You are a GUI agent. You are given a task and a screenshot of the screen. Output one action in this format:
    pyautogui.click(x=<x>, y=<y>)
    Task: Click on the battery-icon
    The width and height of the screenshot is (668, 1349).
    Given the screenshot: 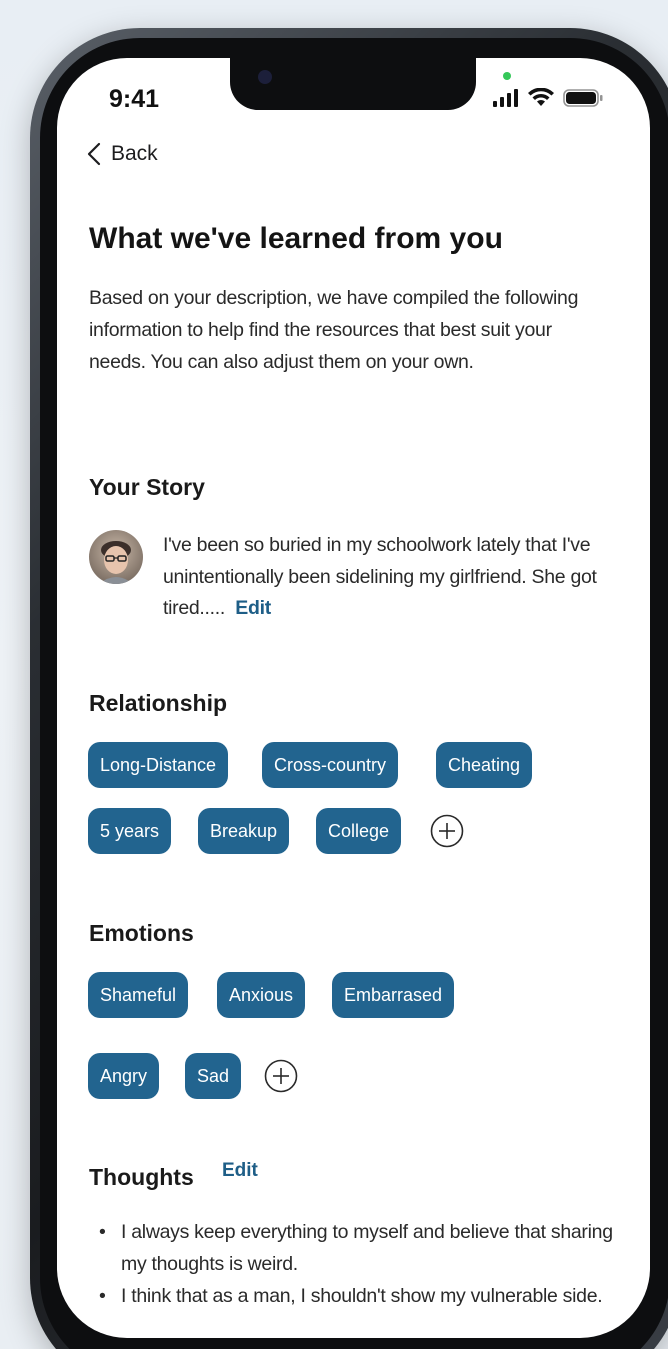 What is the action you would take?
    pyautogui.click(x=583, y=97)
    